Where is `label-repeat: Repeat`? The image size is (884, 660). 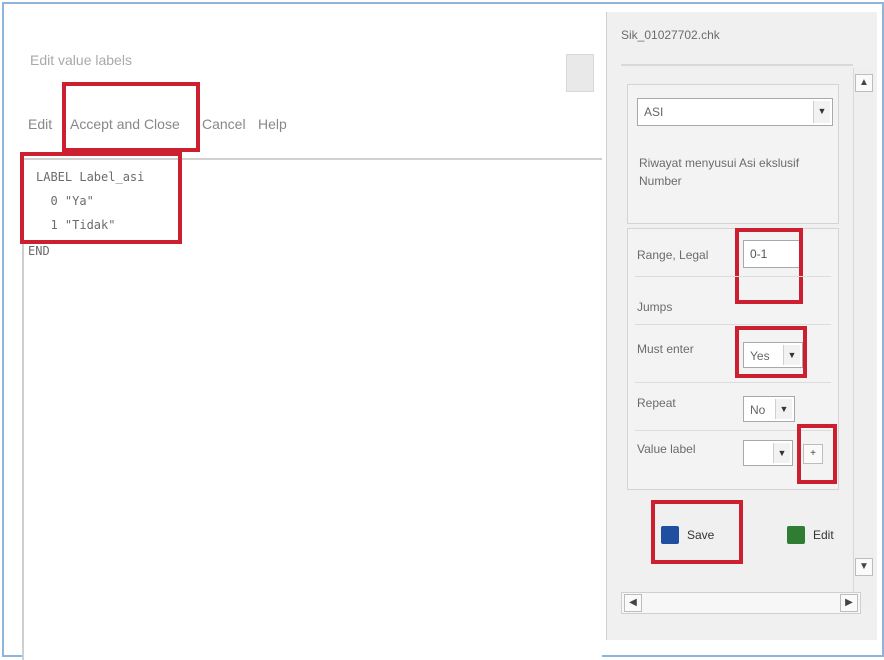 label-repeat: Repeat is located at coordinates (656, 403).